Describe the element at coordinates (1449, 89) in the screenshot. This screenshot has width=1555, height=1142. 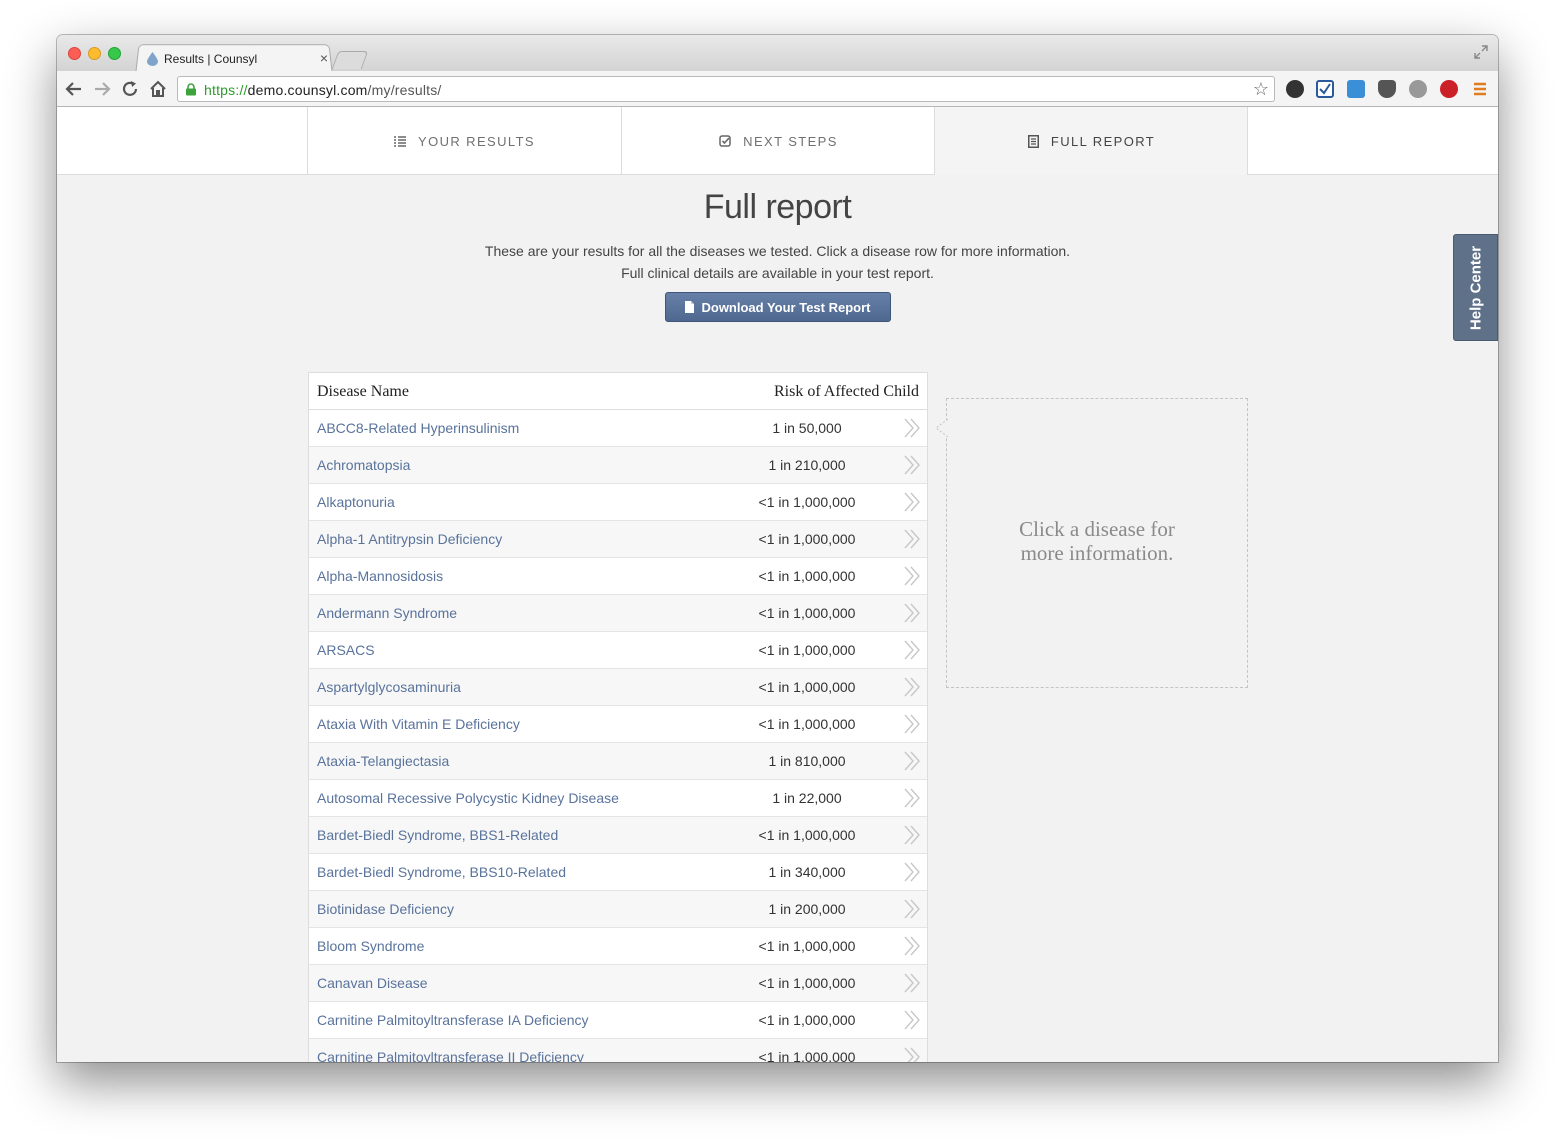
I see `pinterest-extension-icon` at that location.